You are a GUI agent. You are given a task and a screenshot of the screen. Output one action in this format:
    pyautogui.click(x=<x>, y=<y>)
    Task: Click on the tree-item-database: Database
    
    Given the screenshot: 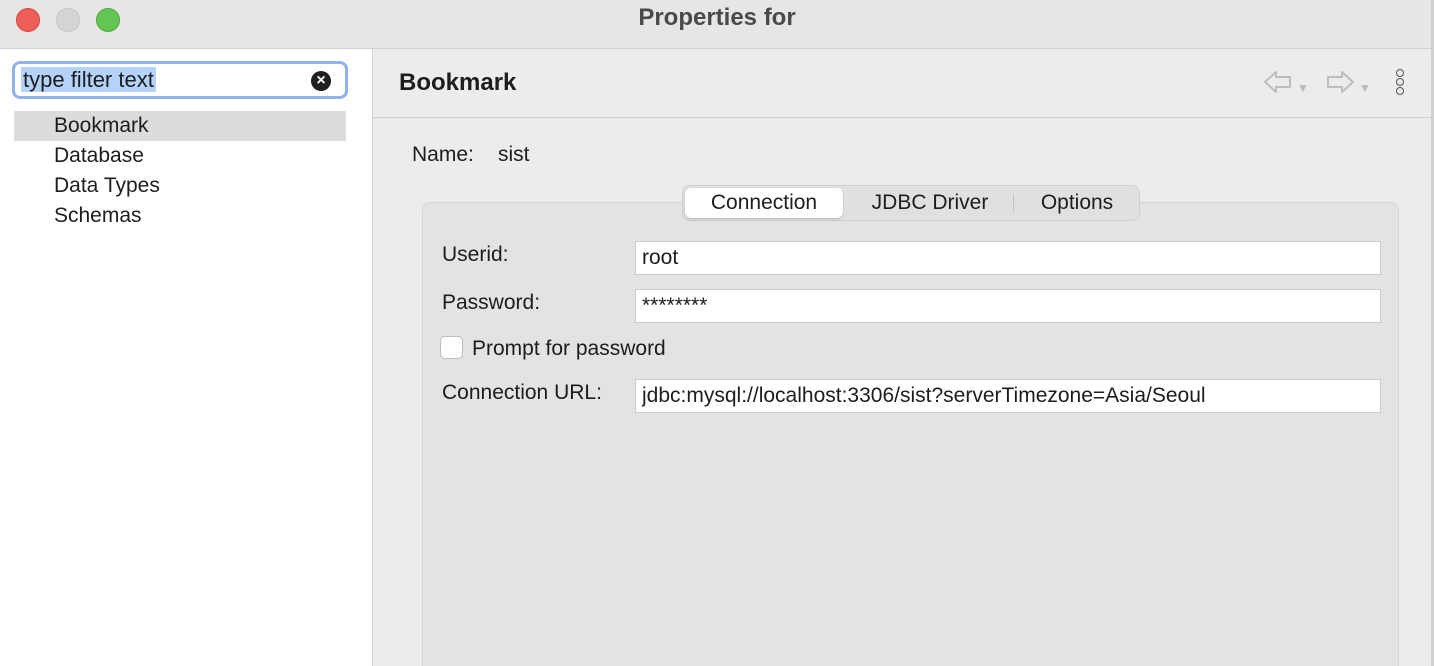 What is the action you would take?
    pyautogui.click(x=180, y=156)
    